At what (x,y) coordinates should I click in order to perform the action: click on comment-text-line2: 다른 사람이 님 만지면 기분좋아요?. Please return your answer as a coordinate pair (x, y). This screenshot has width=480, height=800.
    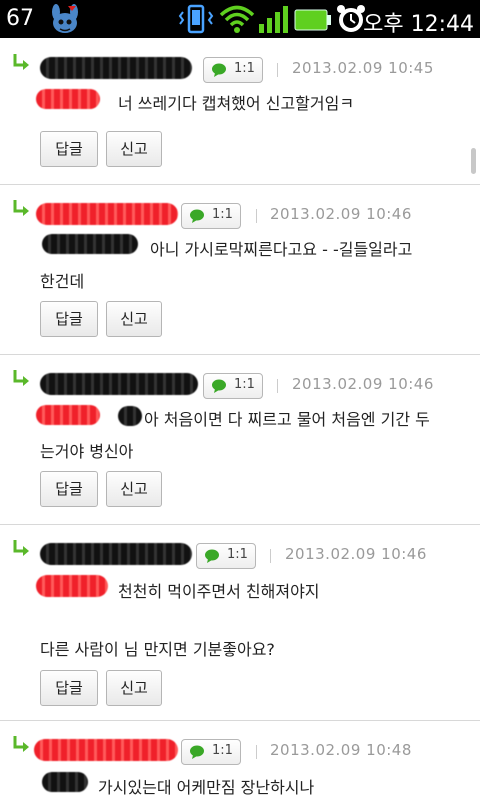
    Looking at the image, I should click on (157, 649).